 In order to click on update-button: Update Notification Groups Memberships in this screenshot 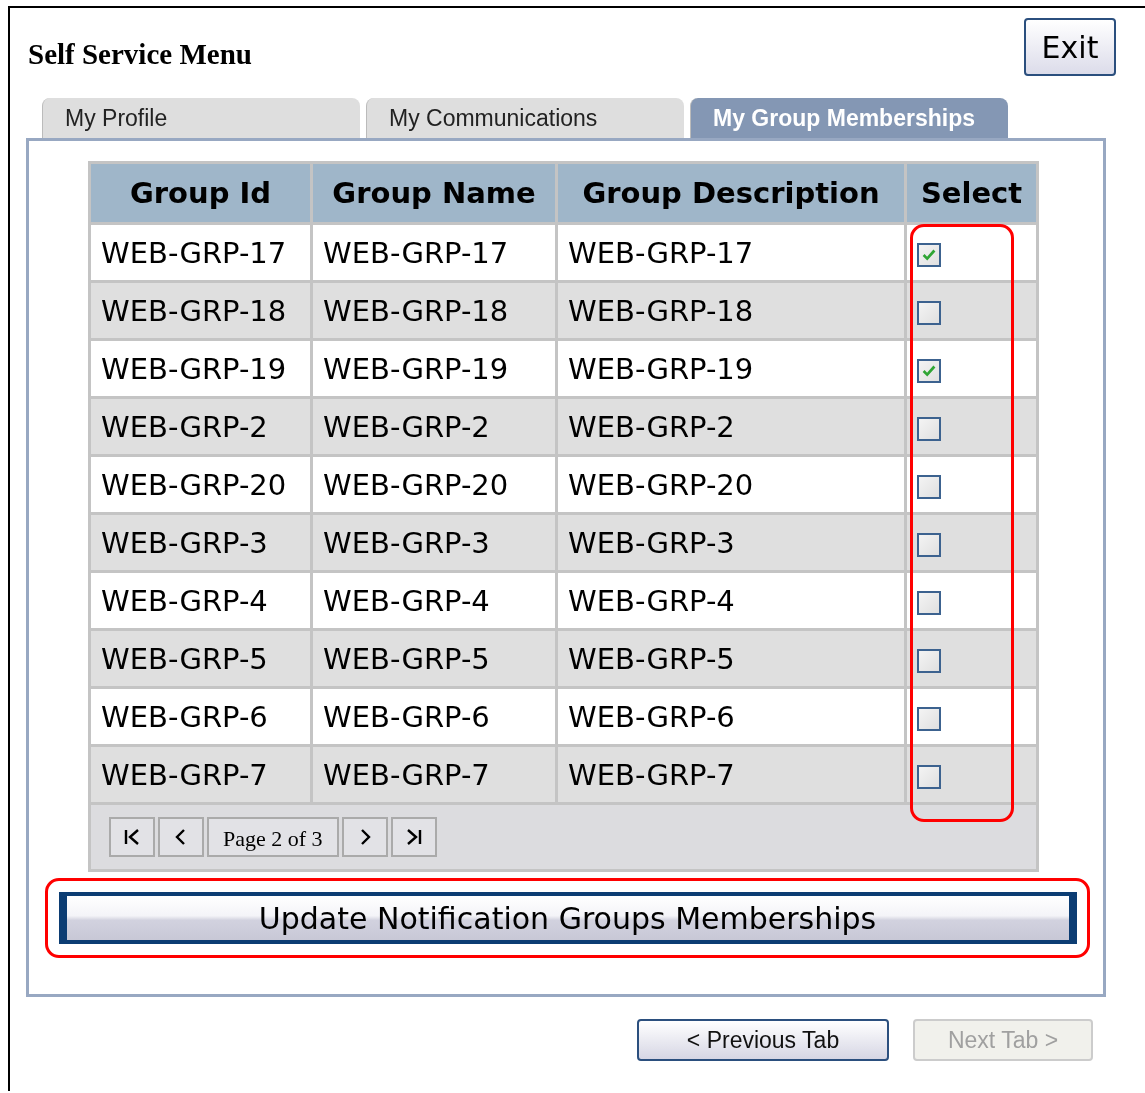, I will do `click(567, 918)`.